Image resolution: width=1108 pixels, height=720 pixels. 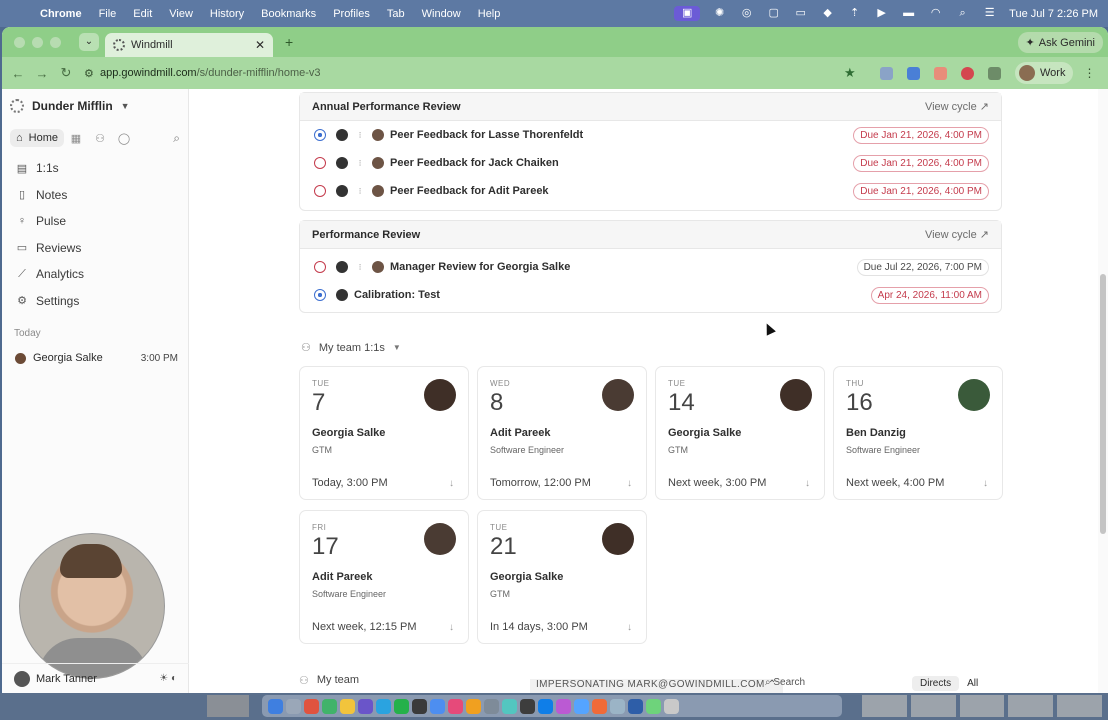 I want to click on team-search-input: ⌕ Search, so click(x=832, y=685).